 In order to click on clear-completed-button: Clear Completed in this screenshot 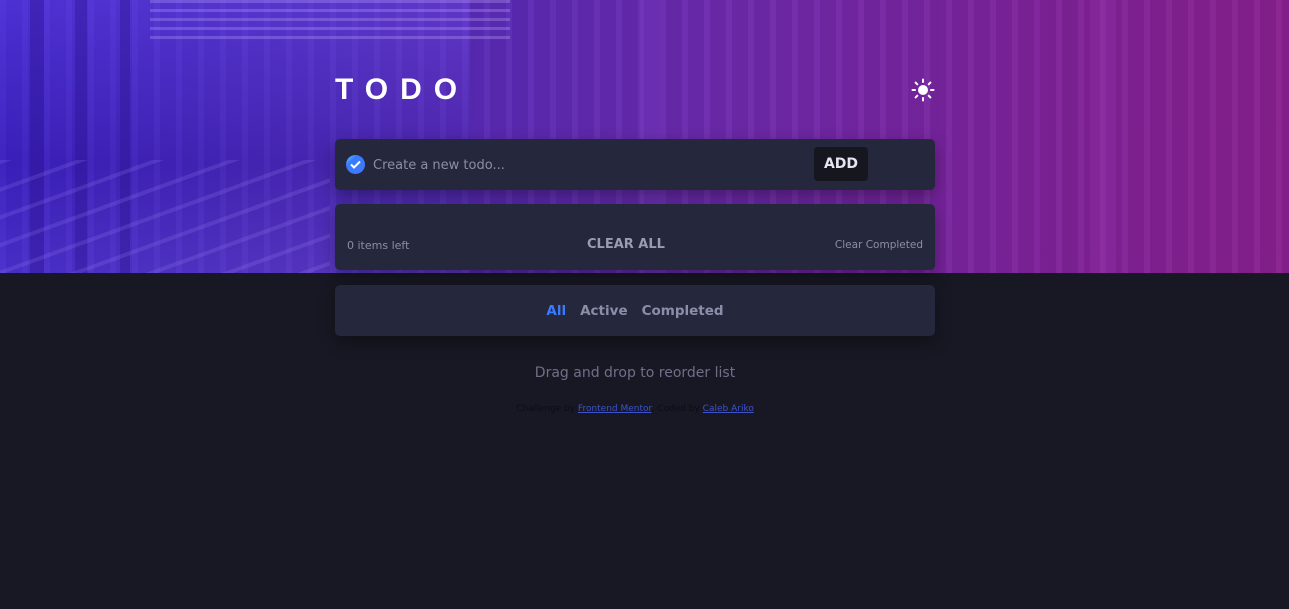, I will do `click(879, 245)`.